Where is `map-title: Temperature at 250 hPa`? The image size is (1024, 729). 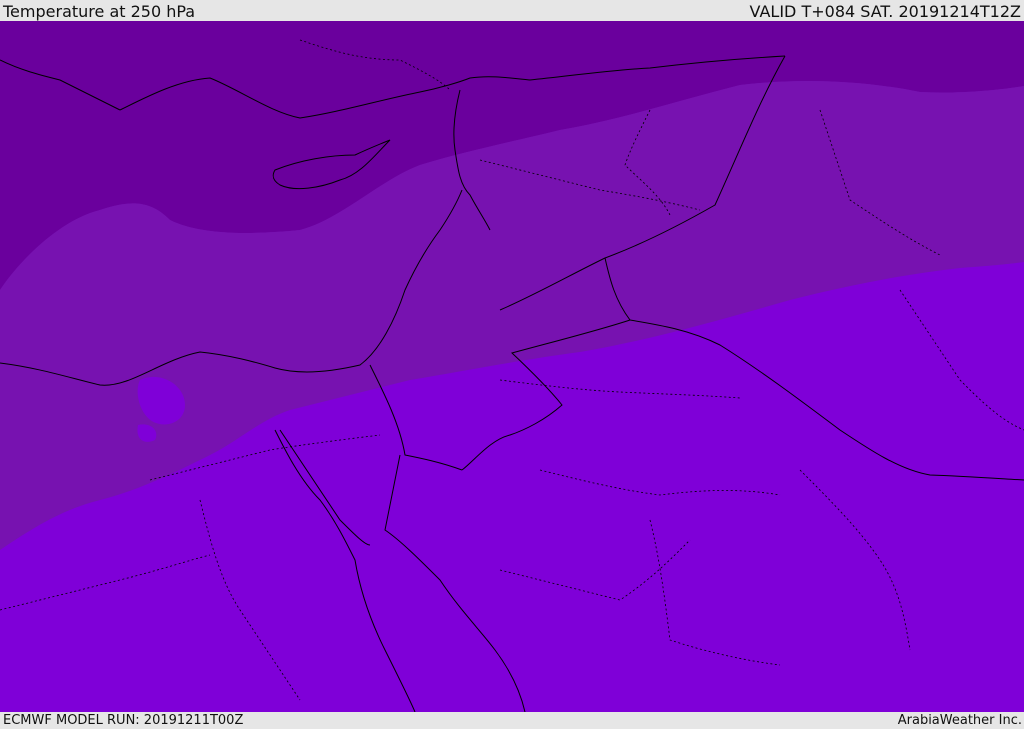 map-title: Temperature at 250 hPa is located at coordinates (99, 11).